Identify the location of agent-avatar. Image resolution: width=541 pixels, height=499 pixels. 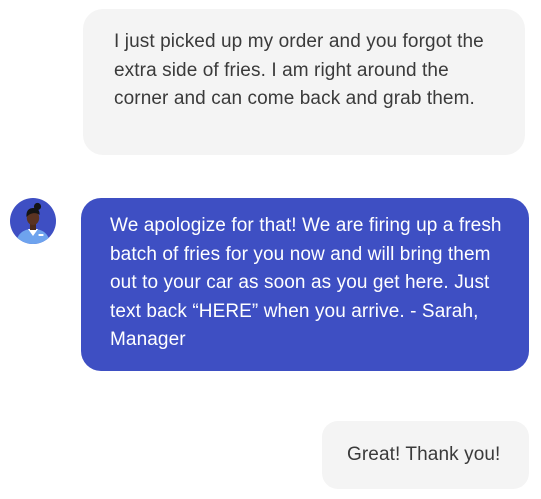
(33, 221).